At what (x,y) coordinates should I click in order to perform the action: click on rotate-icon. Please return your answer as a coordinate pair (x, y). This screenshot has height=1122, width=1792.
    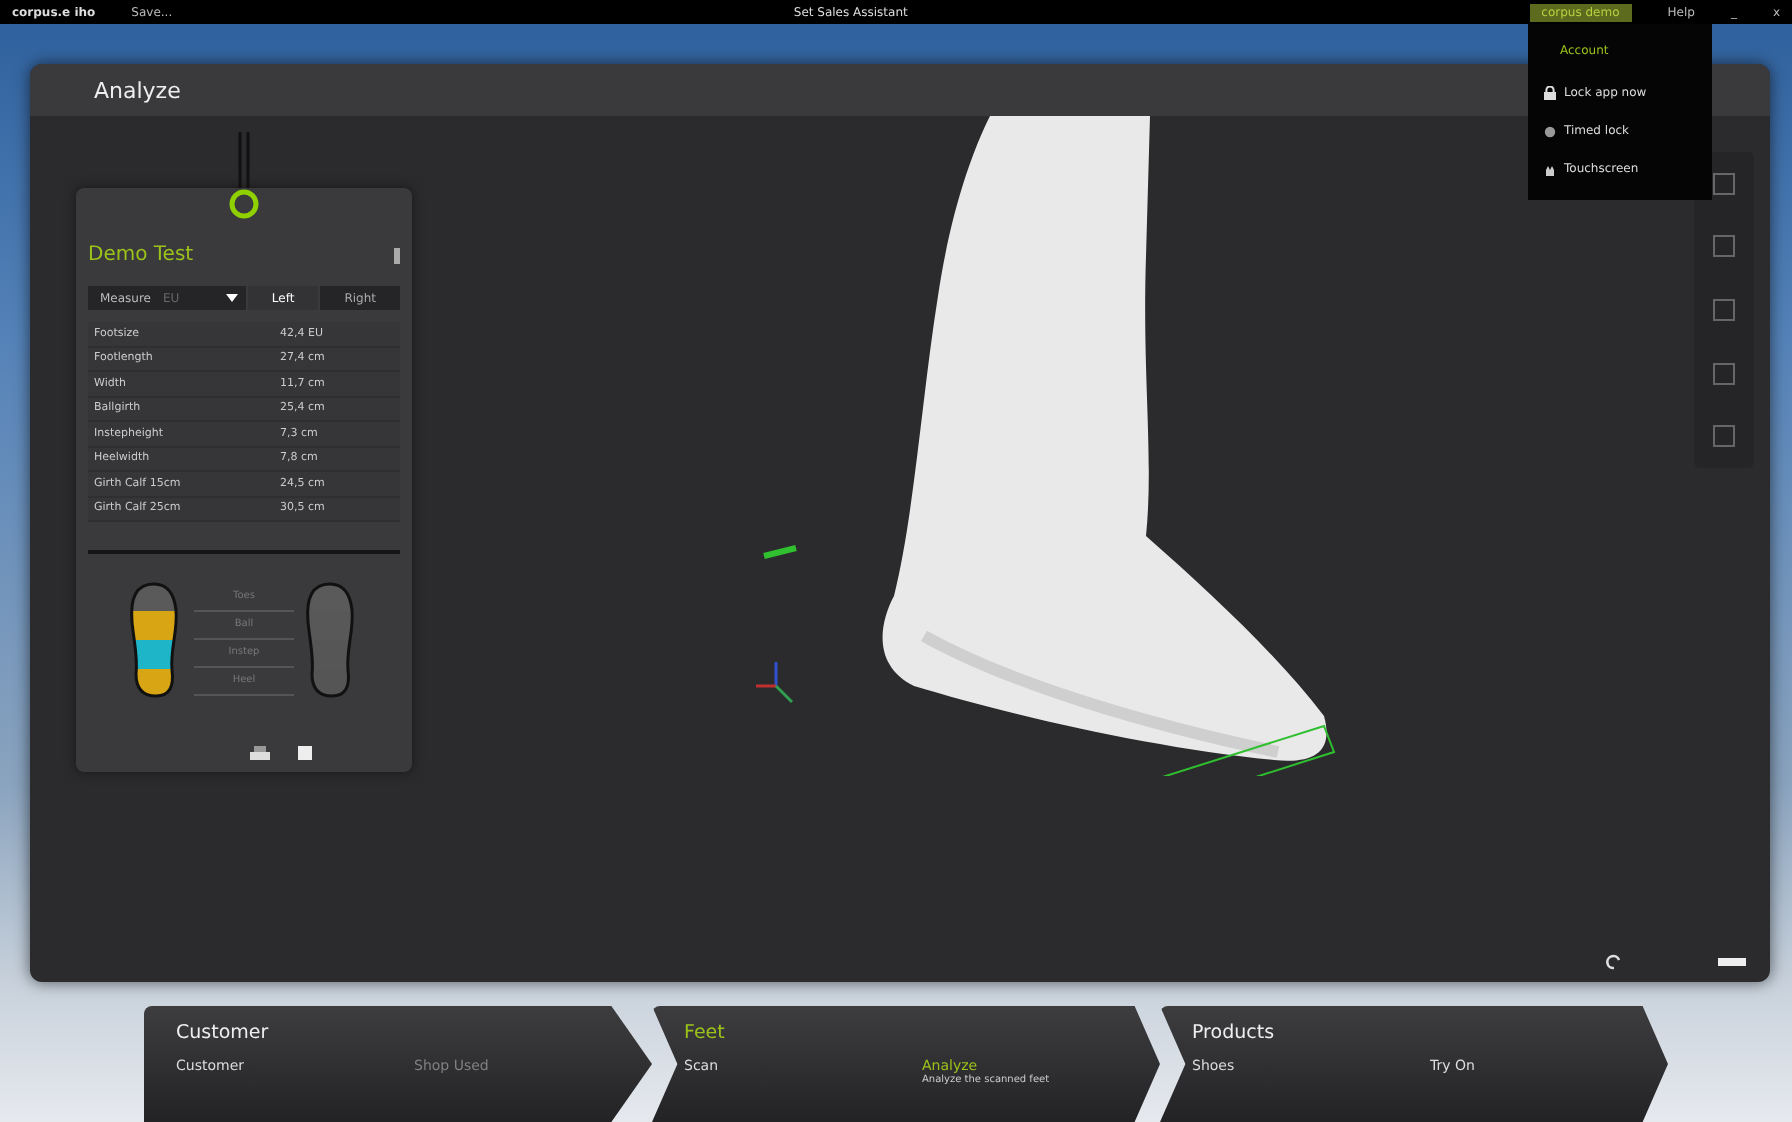
    Looking at the image, I should click on (1614, 962).